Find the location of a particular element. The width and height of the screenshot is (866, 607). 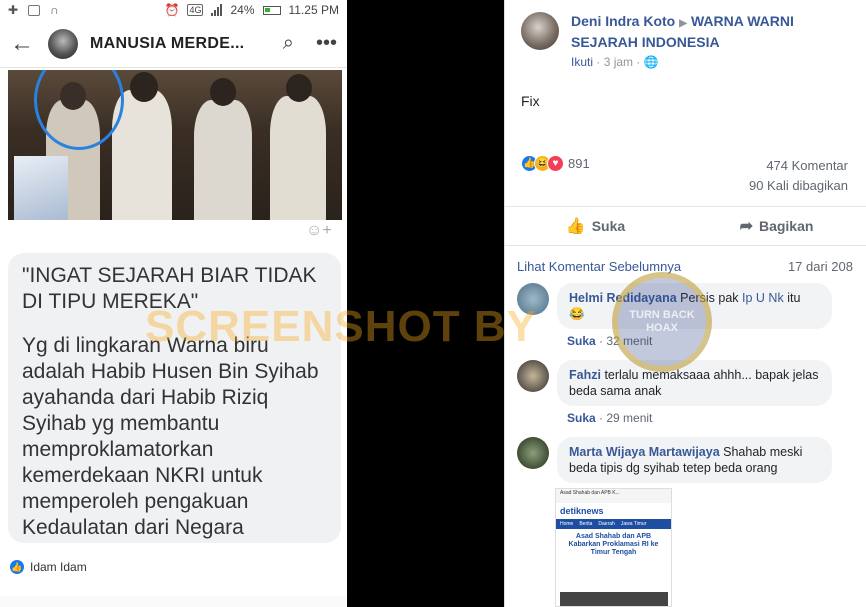

status-bar: ✚ ∩ ⏰ 4G 24% 11.25 PM is located at coordinates (173, 10).